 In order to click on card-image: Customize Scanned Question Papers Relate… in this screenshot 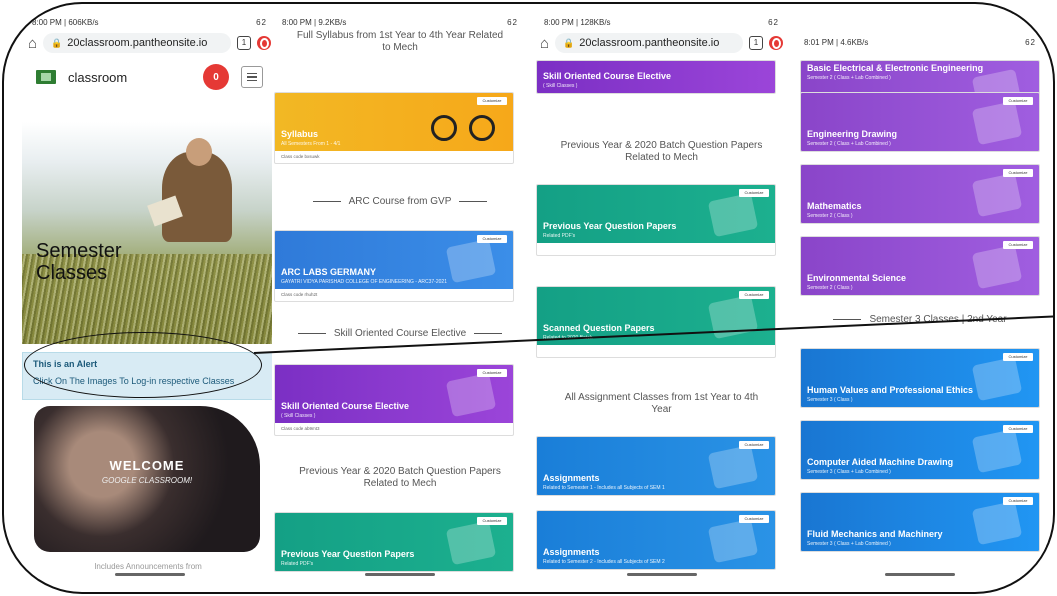, I will do `click(656, 316)`.